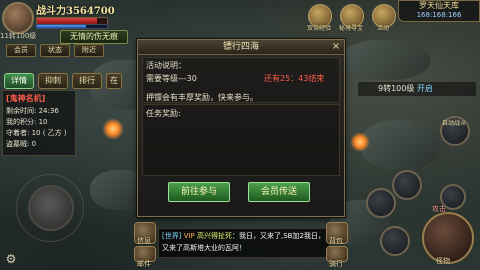 The height and width of the screenshot is (270, 480). Describe the element at coordinates (55, 50) in the screenshot. I see `tab-status: 状态` at that location.